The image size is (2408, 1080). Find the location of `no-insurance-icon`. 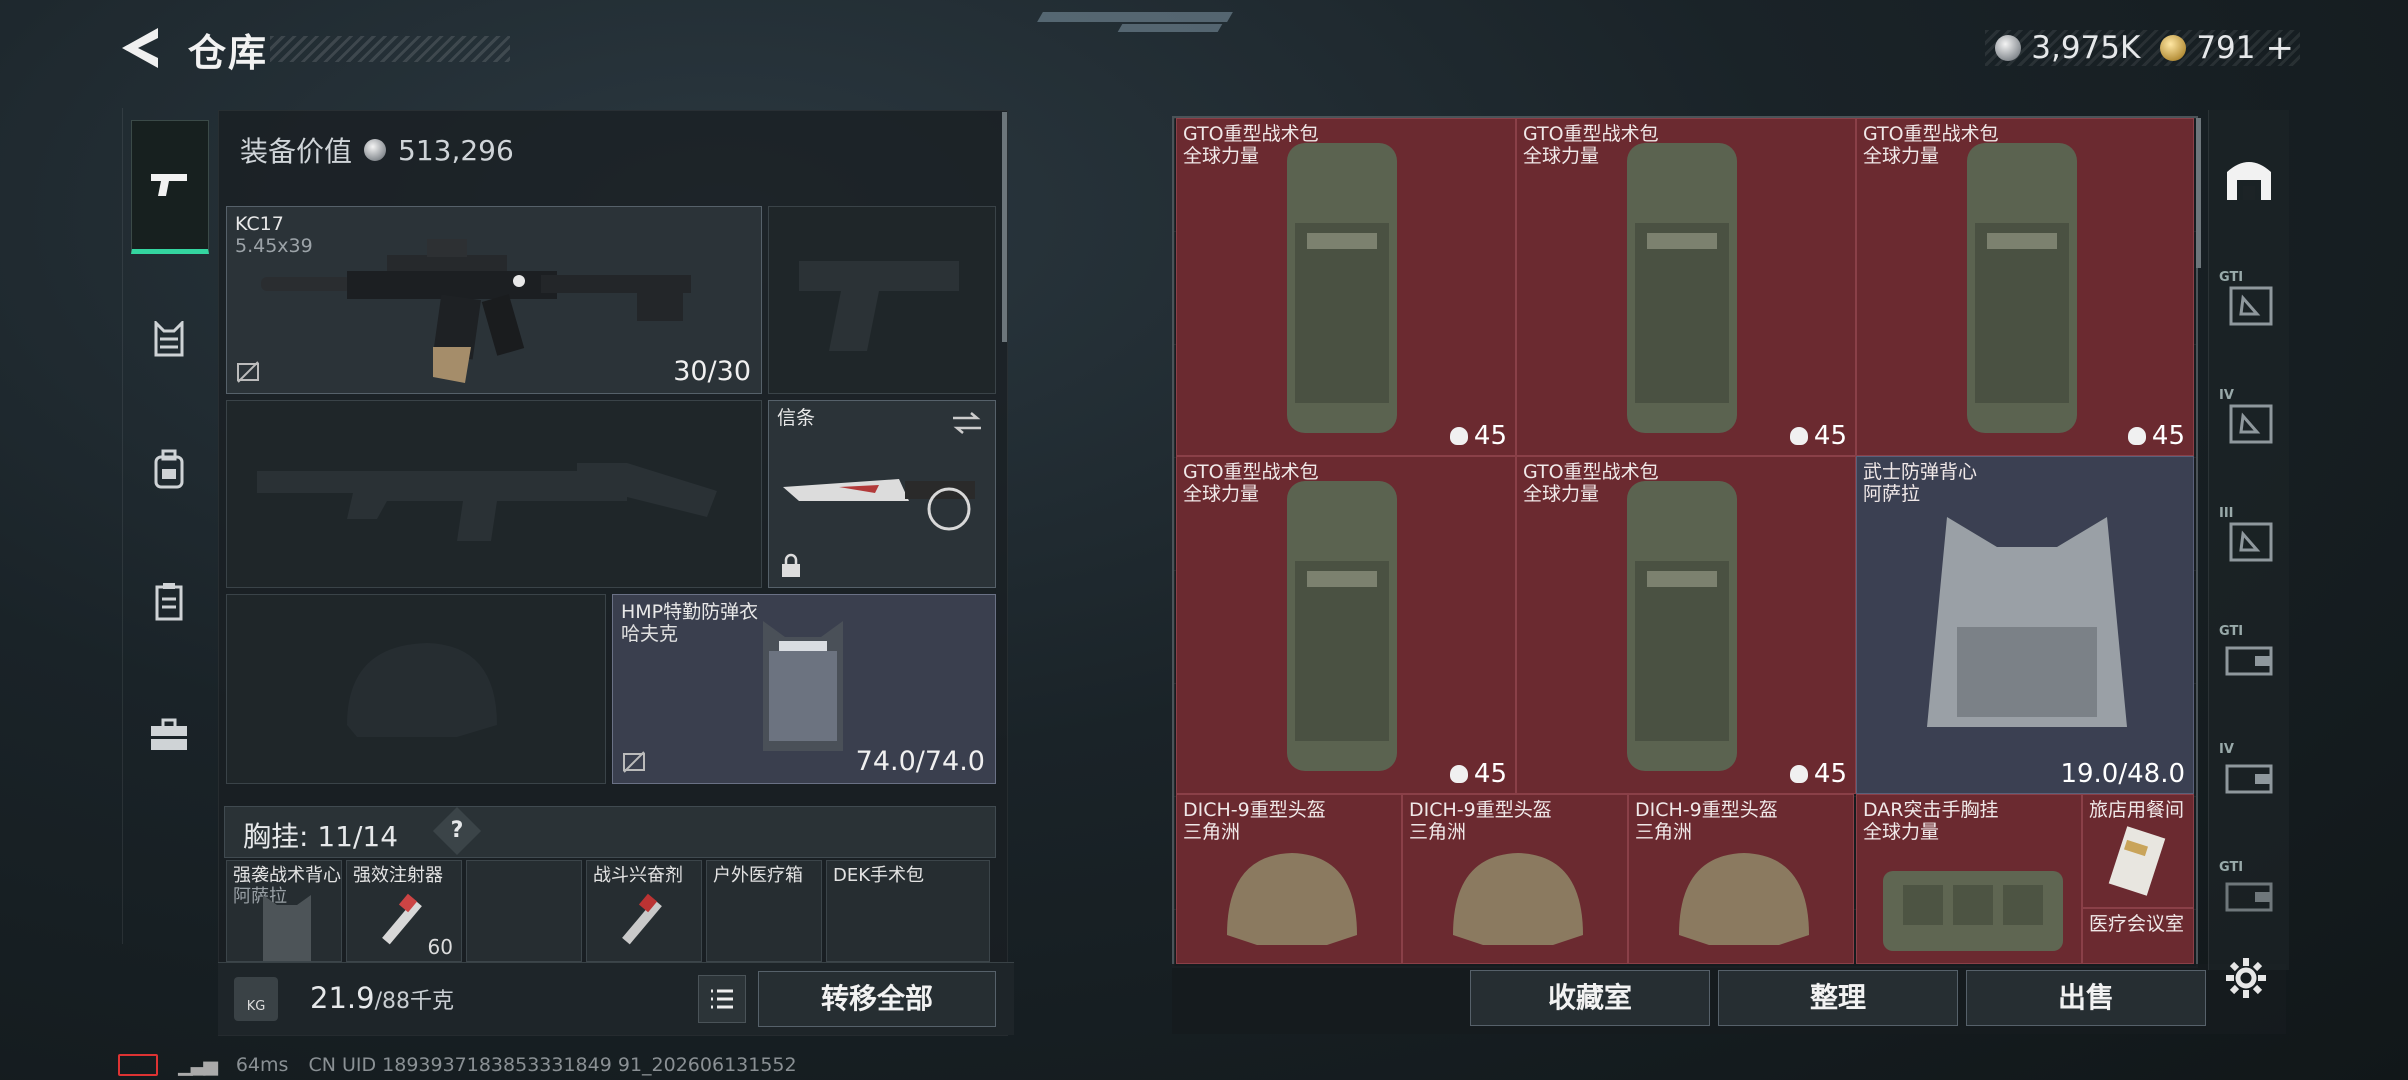

no-insurance-icon is located at coordinates (248, 372).